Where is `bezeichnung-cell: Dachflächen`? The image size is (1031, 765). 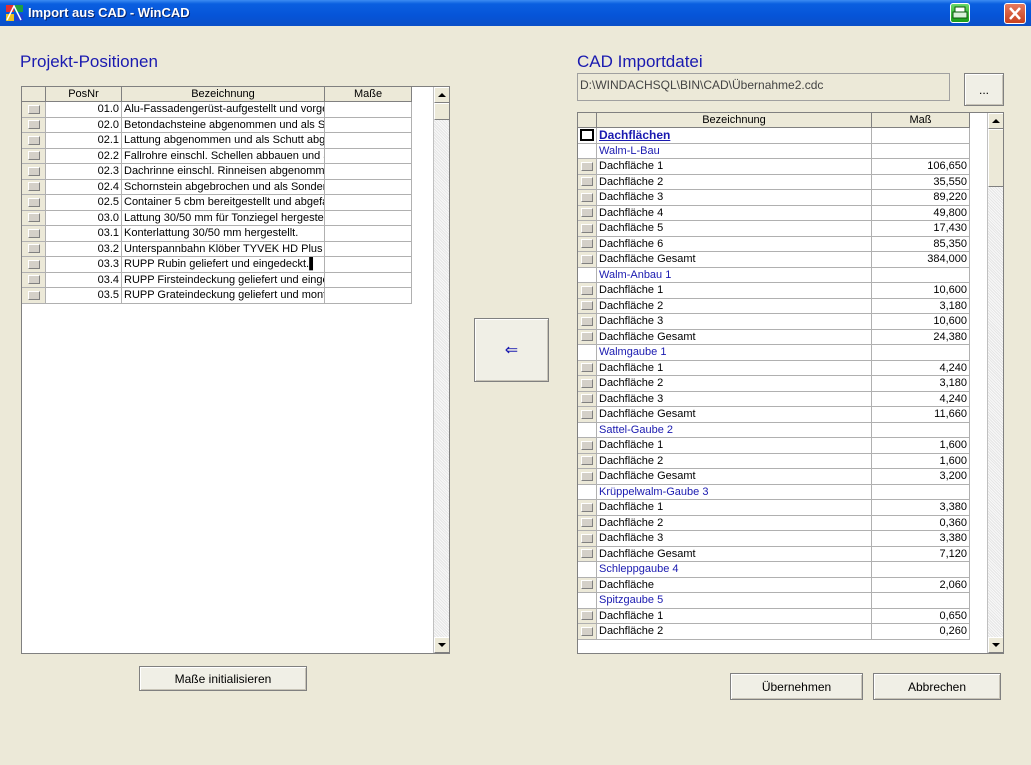
bezeichnung-cell: Dachflächen is located at coordinates (734, 136).